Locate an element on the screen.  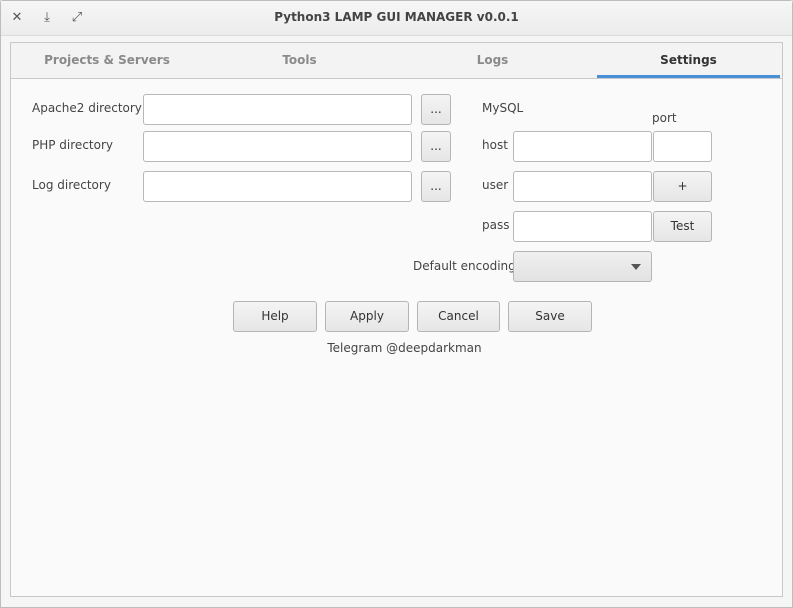
host-input is located at coordinates (582, 146).